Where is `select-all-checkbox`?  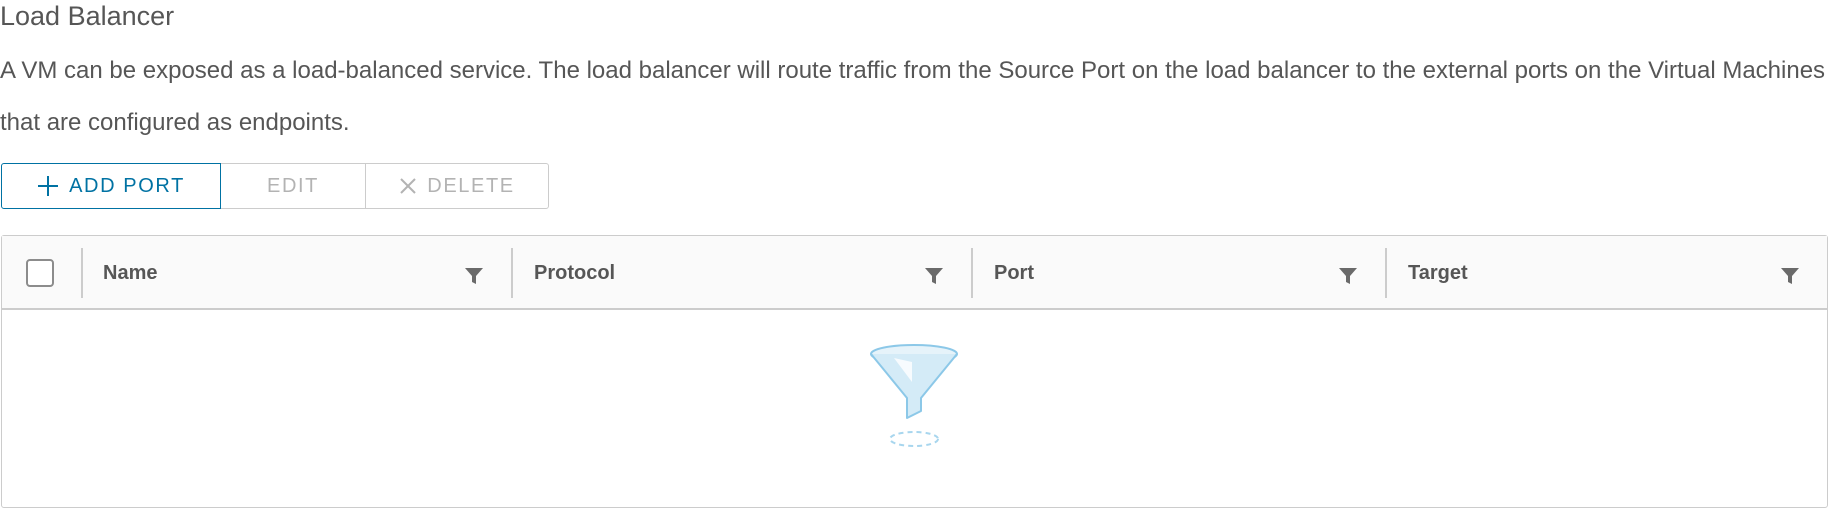 select-all-checkbox is located at coordinates (40, 273).